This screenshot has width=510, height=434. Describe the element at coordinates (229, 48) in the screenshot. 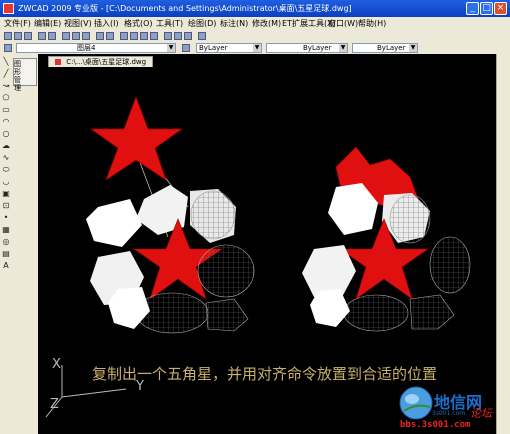

I see `color-select: ByLayer ▼` at that location.